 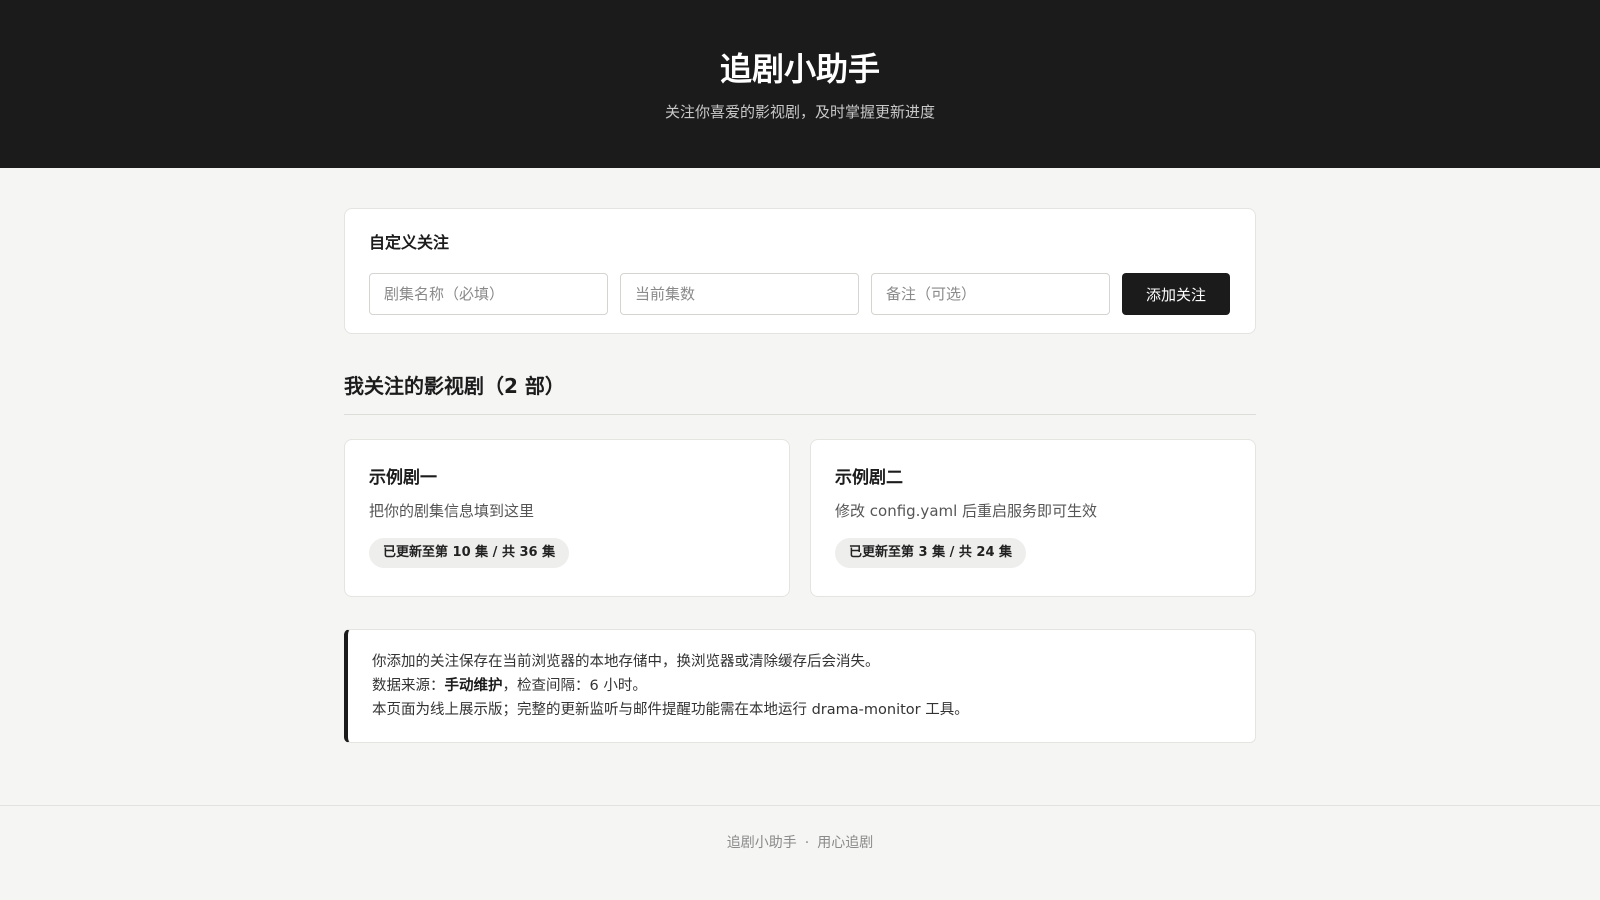 I want to click on note-input, so click(x=990, y=294).